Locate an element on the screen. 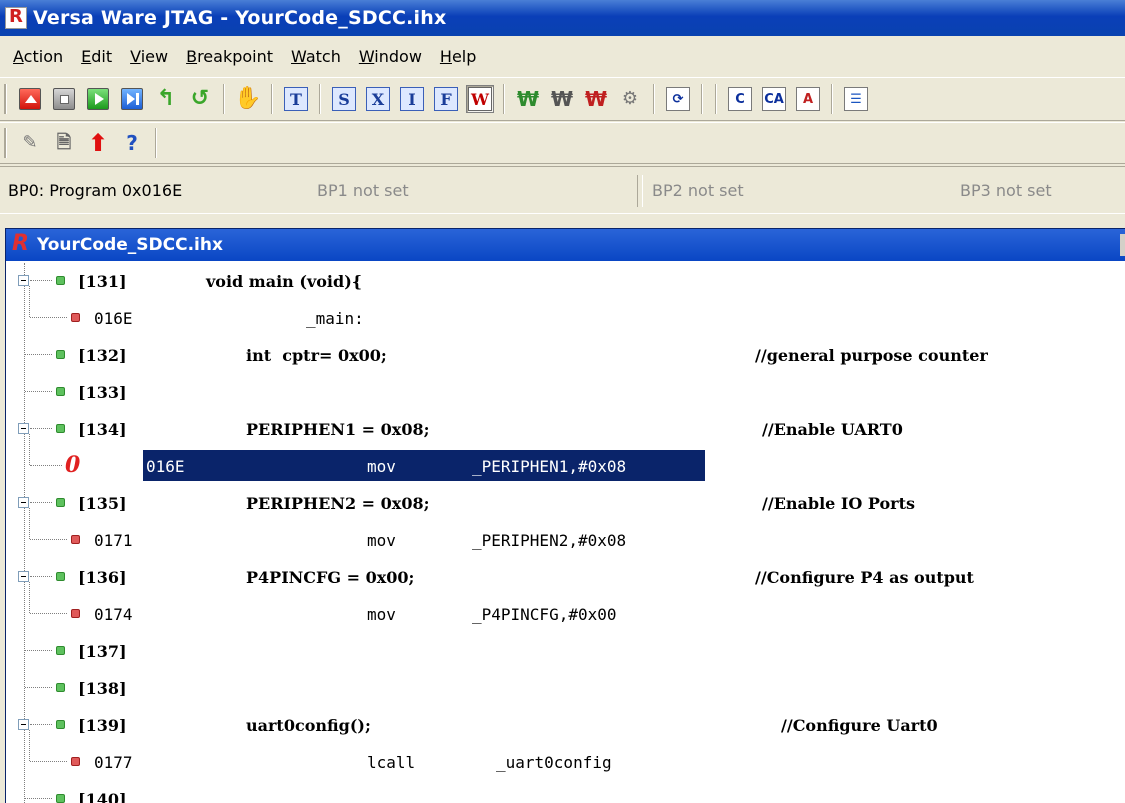 This screenshot has width=1125, height=803. w-button: W is located at coordinates (480, 99).